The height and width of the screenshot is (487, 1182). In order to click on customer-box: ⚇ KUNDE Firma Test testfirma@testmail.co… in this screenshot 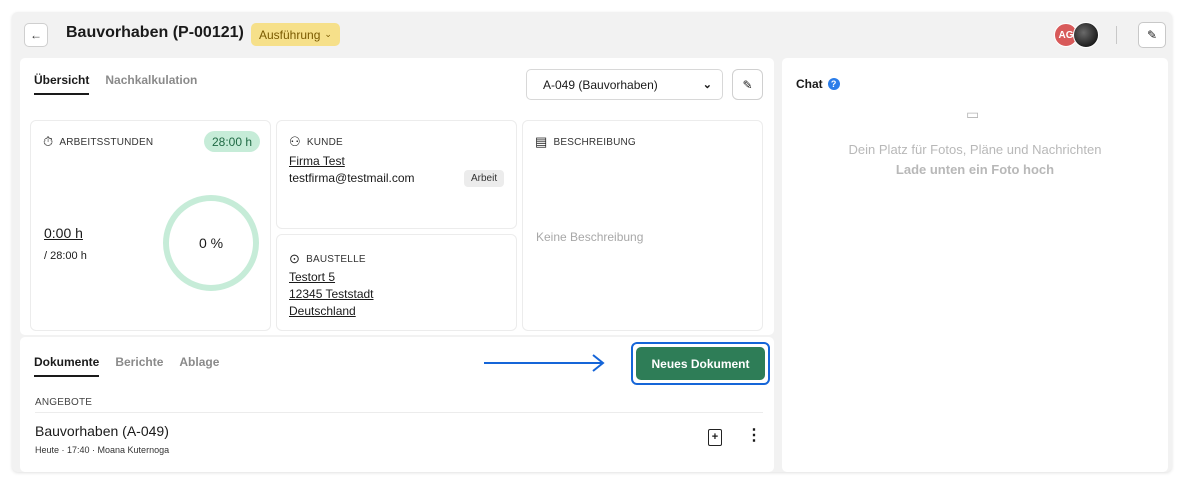, I will do `click(396, 174)`.